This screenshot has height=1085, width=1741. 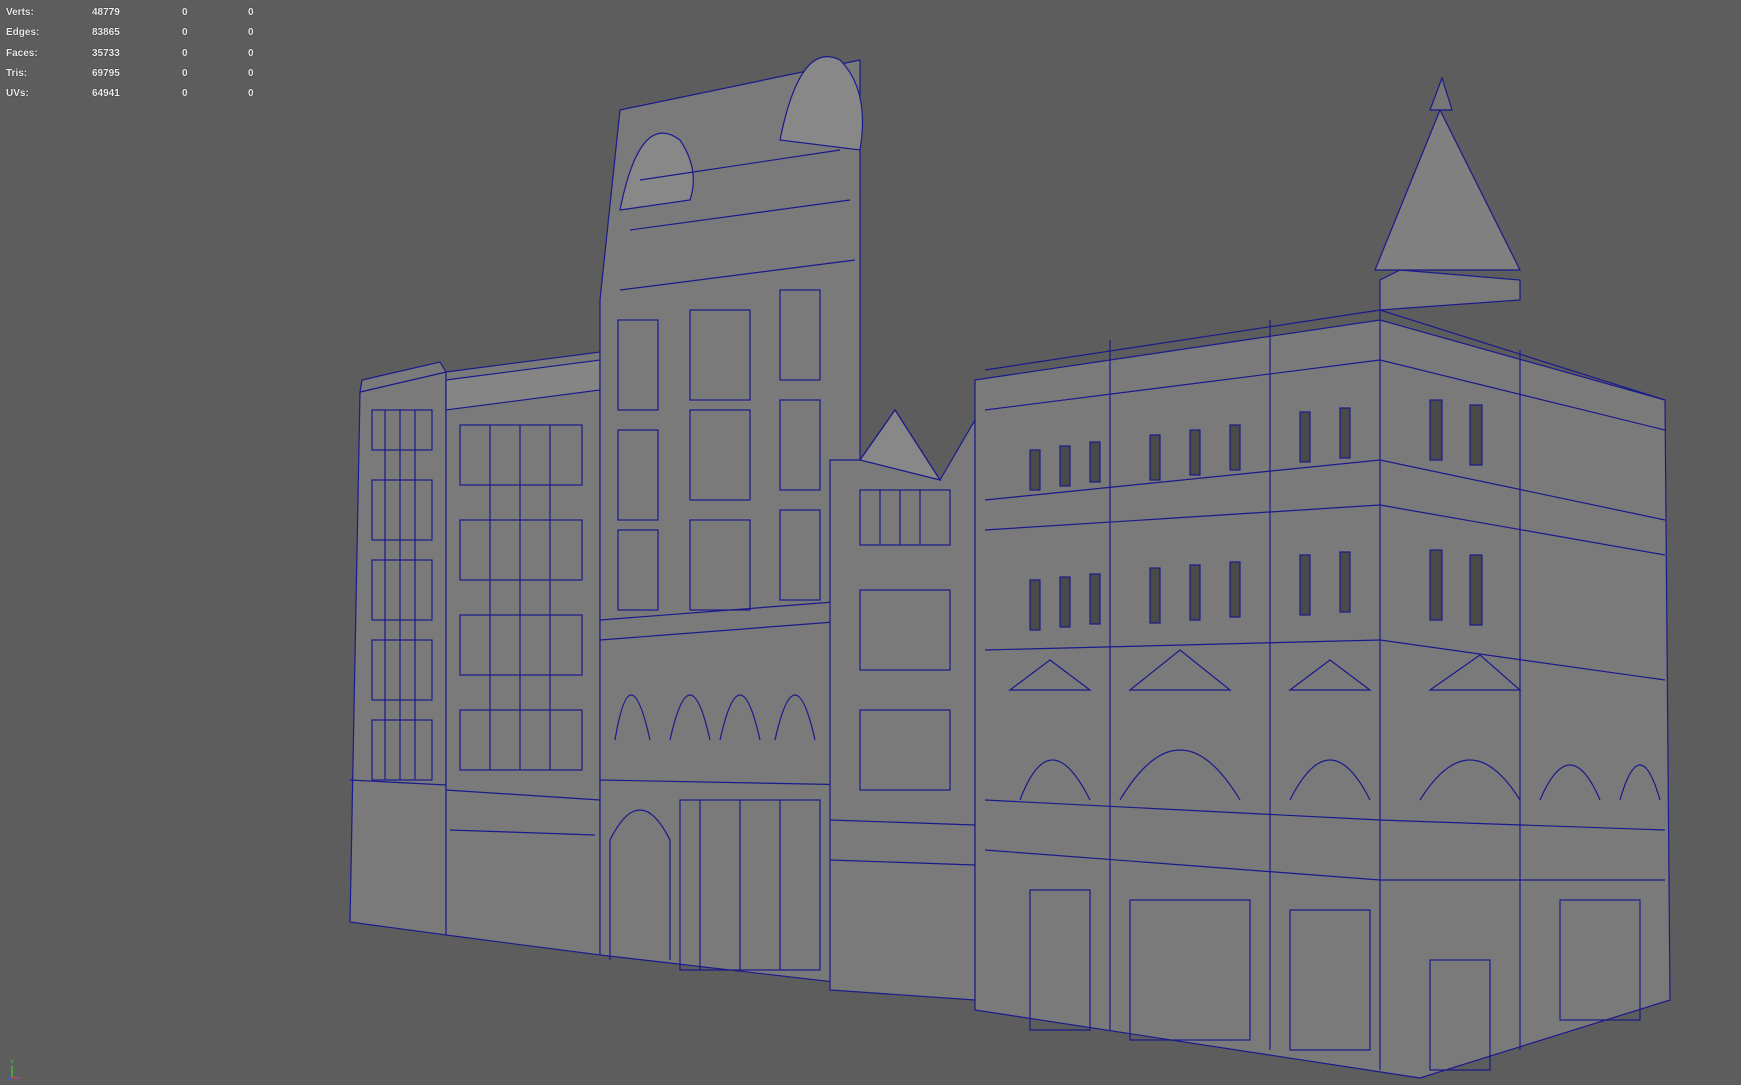 What do you see at coordinates (106, 12) in the screenshot?
I see `hud-total: 48779` at bounding box center [106, 12].